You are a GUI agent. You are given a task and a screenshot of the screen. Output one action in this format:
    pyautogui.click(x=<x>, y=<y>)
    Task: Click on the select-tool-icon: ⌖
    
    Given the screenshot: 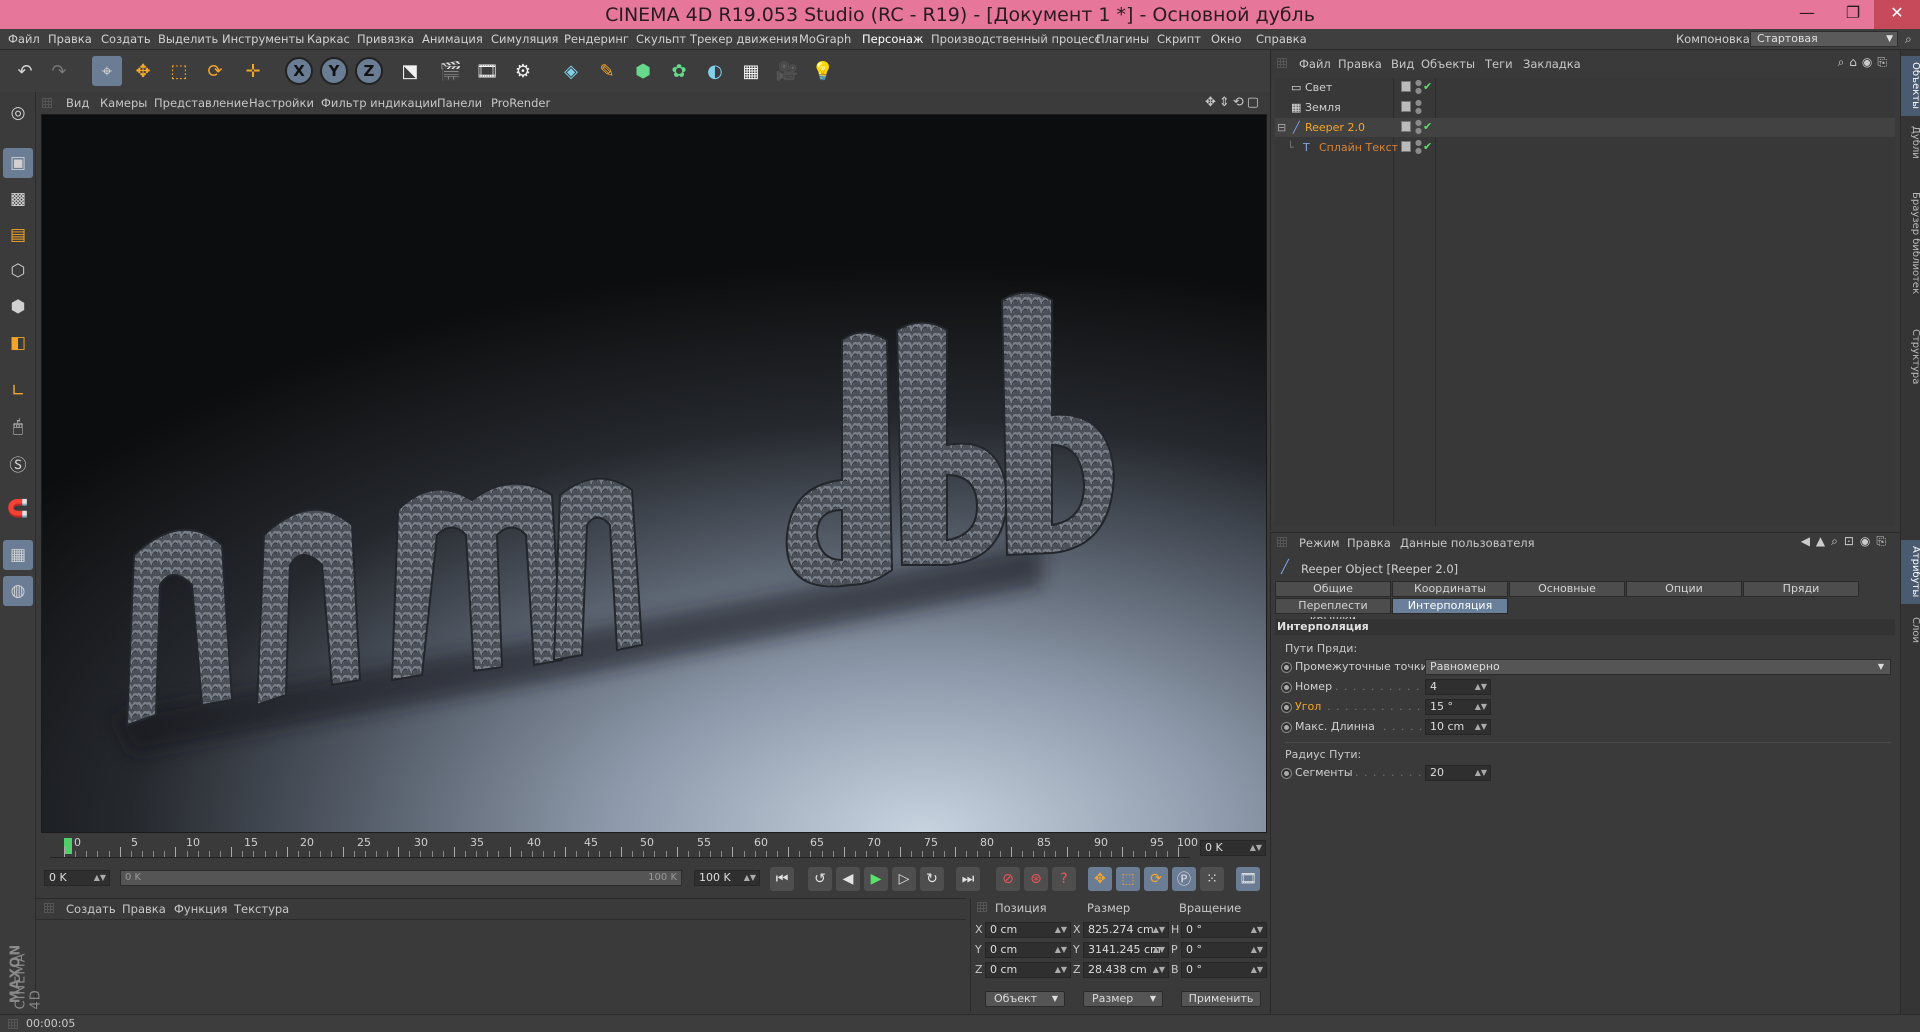 What is the action you would take?
    pyautogui.click(x=107, y=71)
    